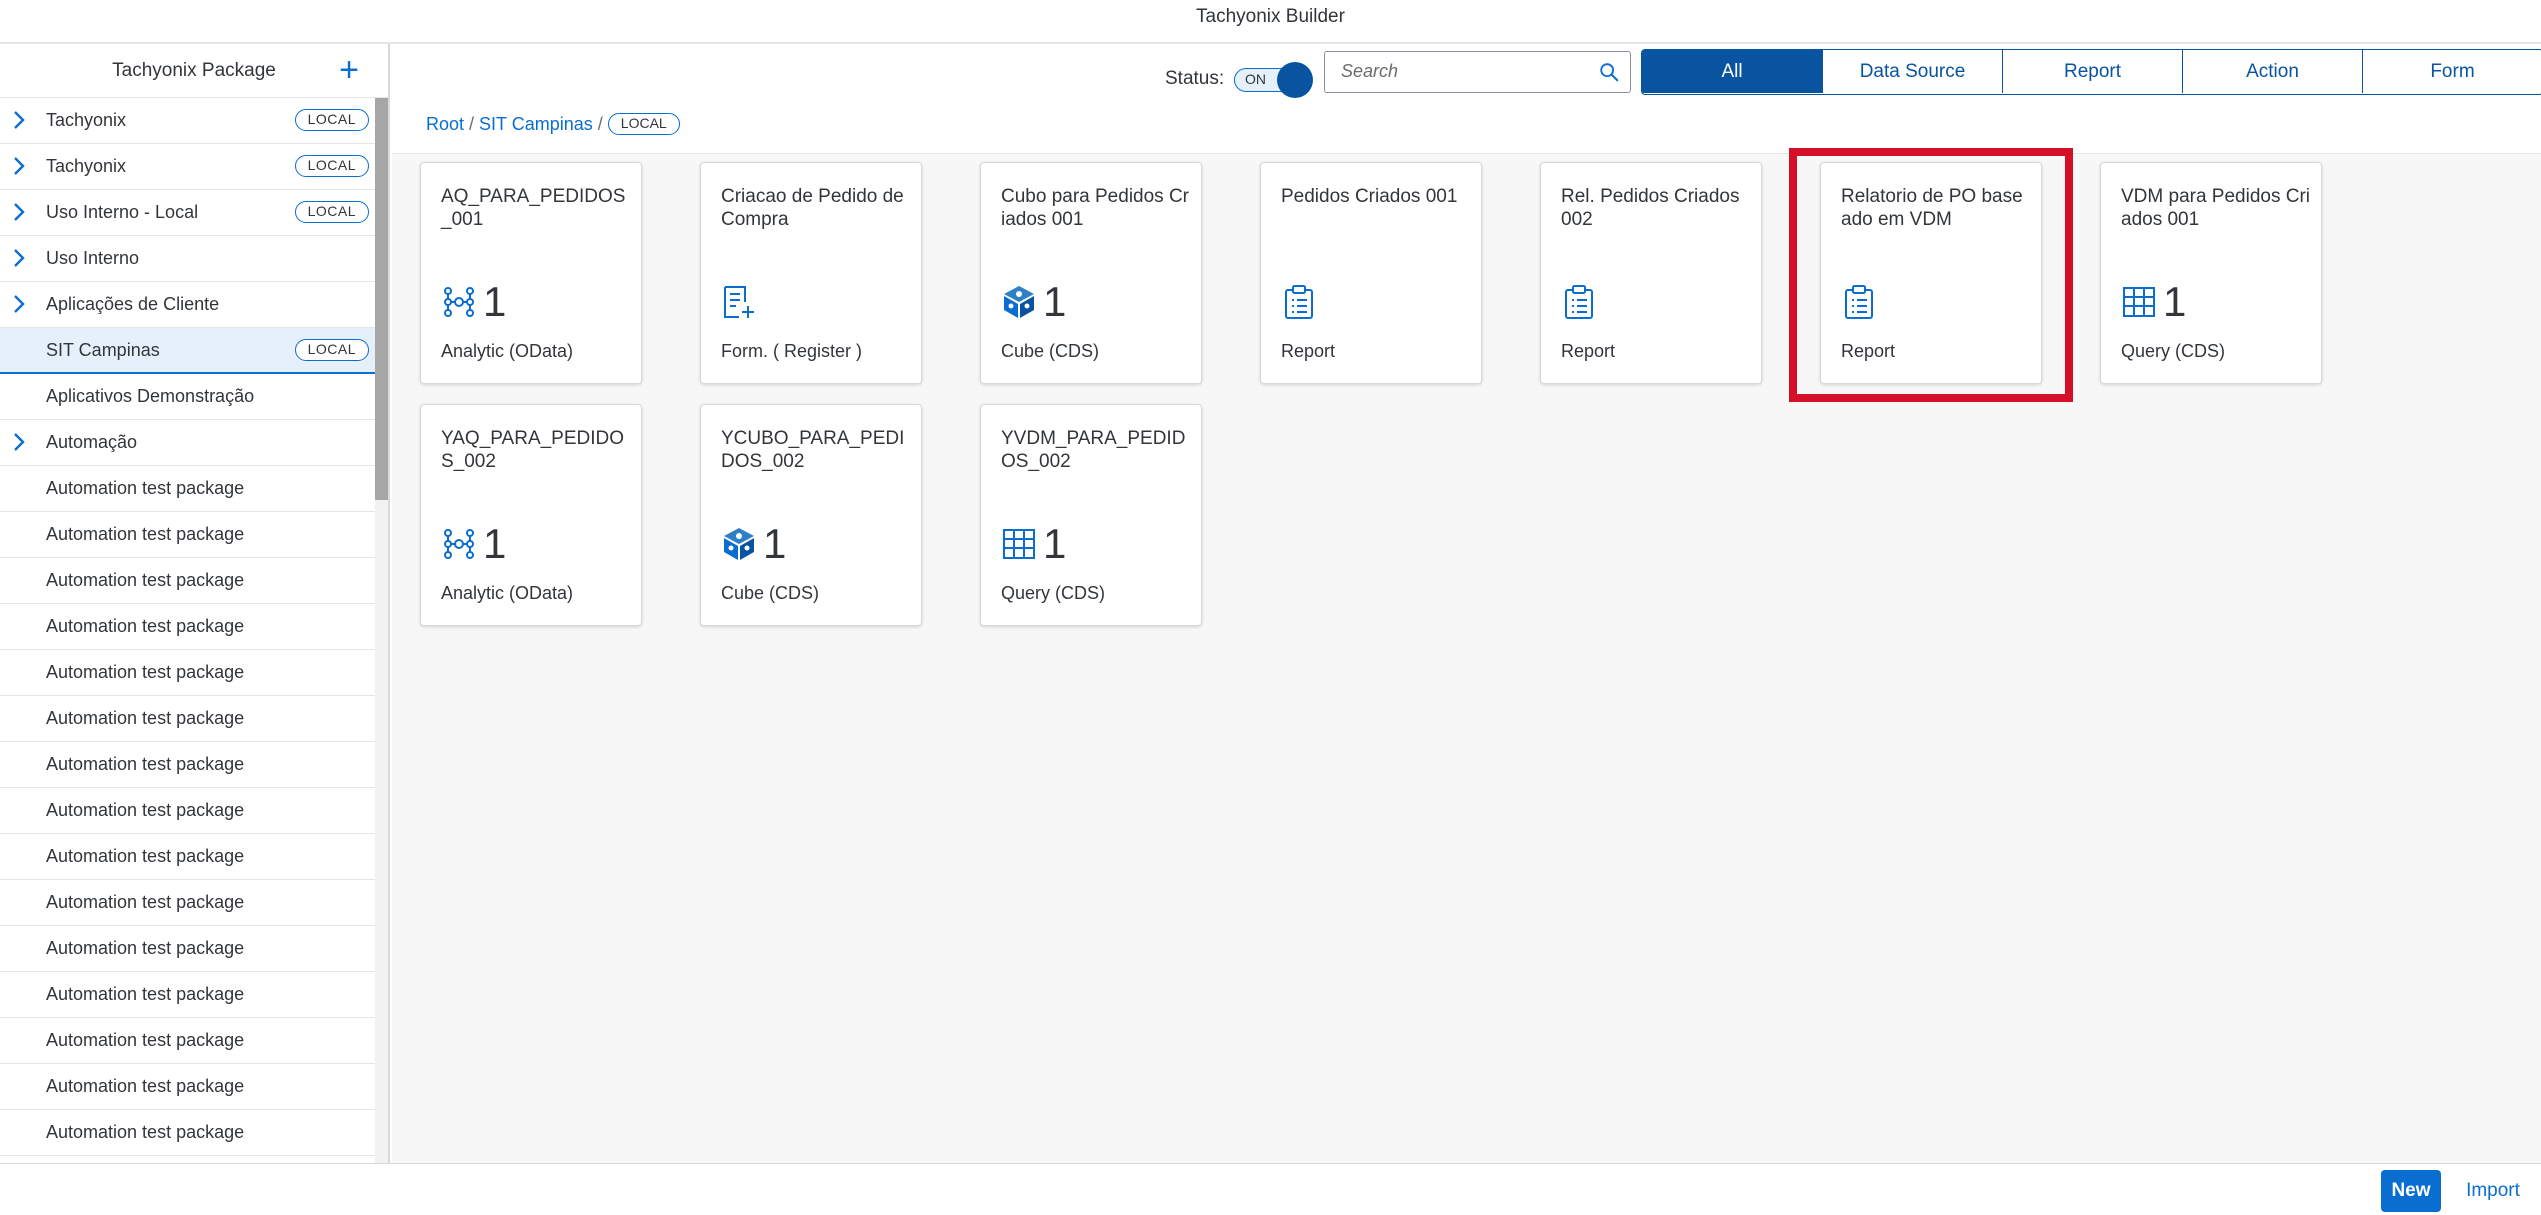  What do you see at coordinates (103, 350) in the screenshot?
I see `sidebar-item-label: SIT Campinas` at bounding box center [103, 350].